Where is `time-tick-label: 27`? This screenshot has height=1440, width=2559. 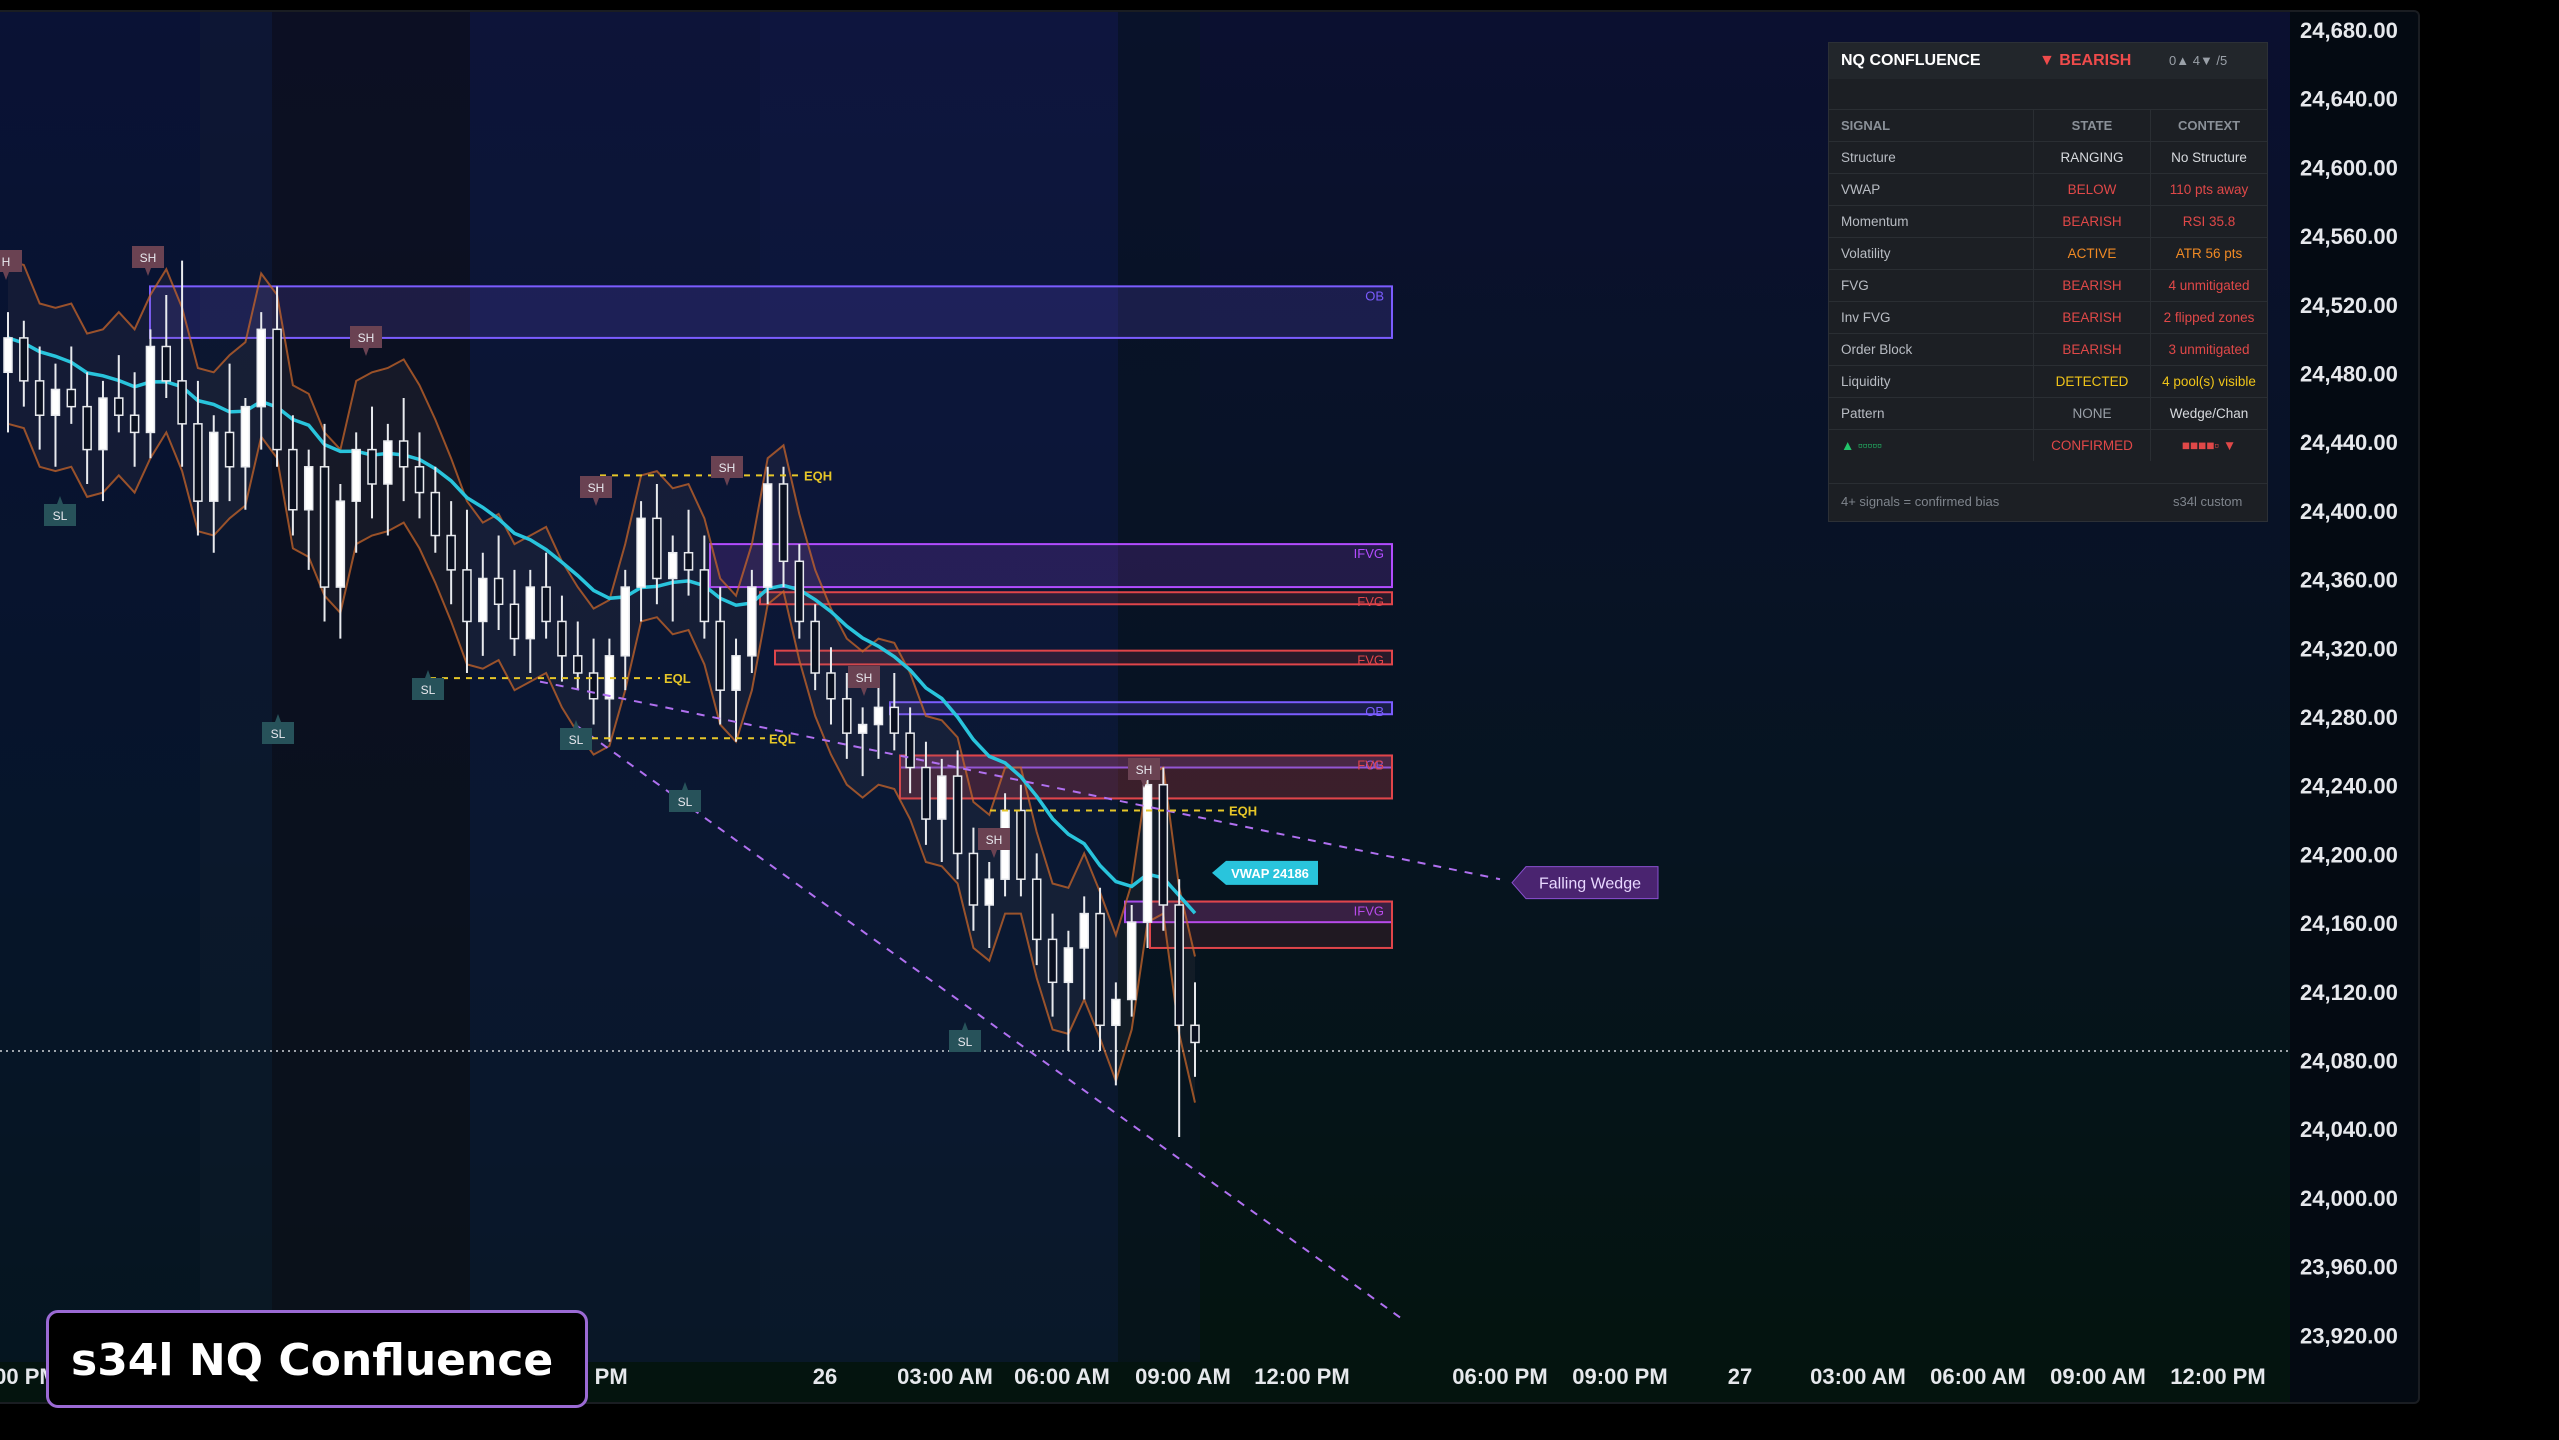
time-tick-label: 27 is located at coordinates (1740, 1376).